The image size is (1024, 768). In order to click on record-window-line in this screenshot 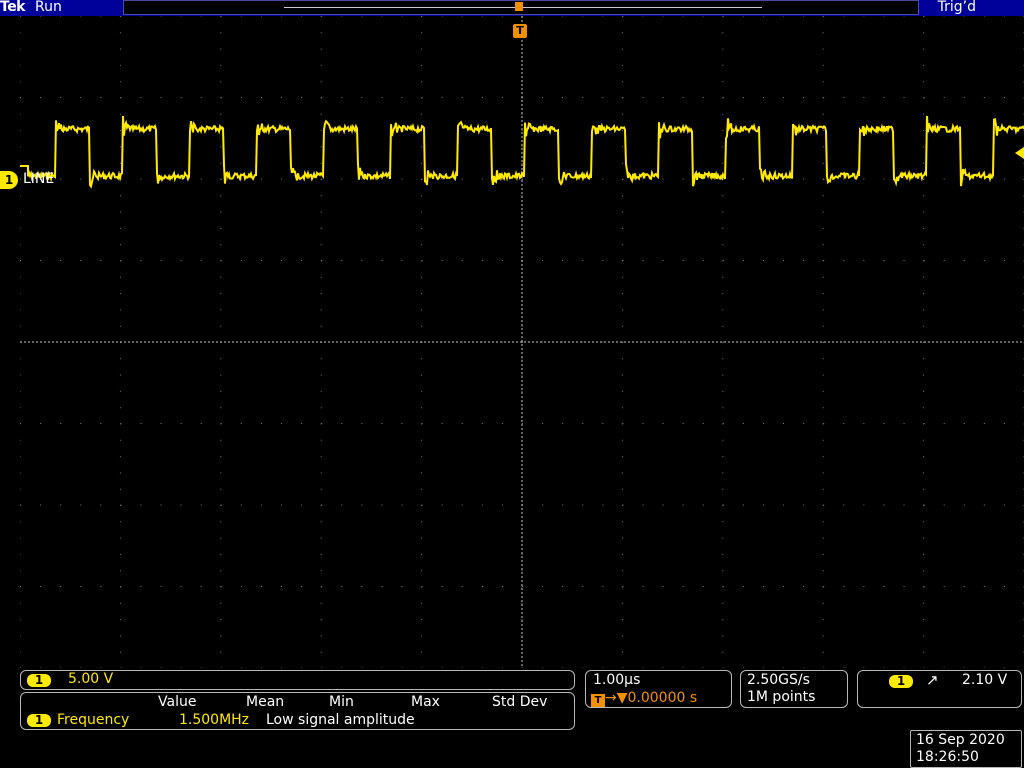, I will do `click(523, 7)`.